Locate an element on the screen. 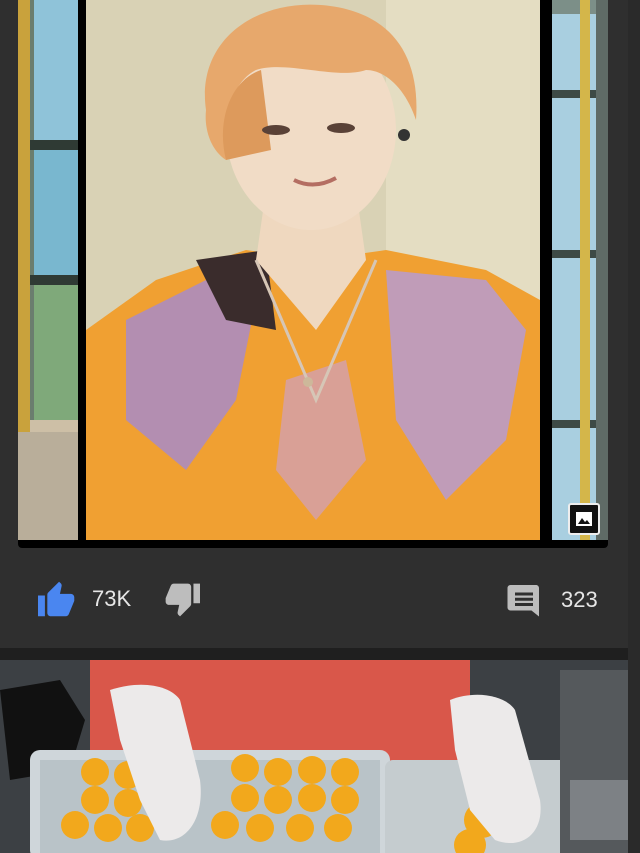  like-count: 73K is located at coordinates (112, 598).